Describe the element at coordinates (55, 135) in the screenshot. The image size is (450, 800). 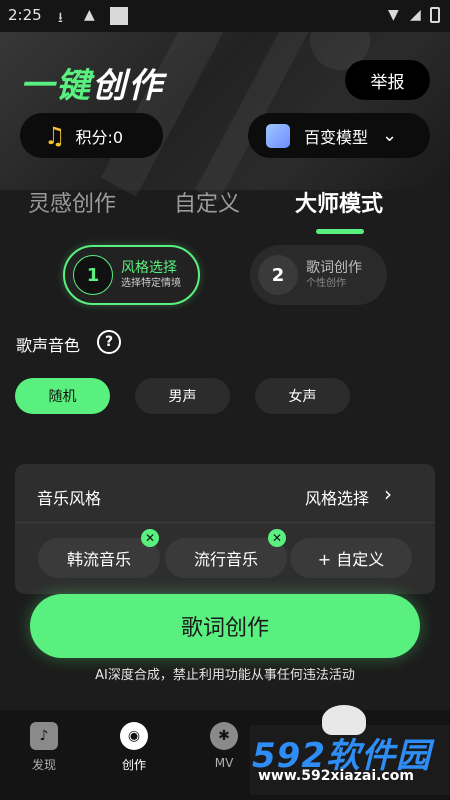
I see `music-note-icon: ♫` at that location.